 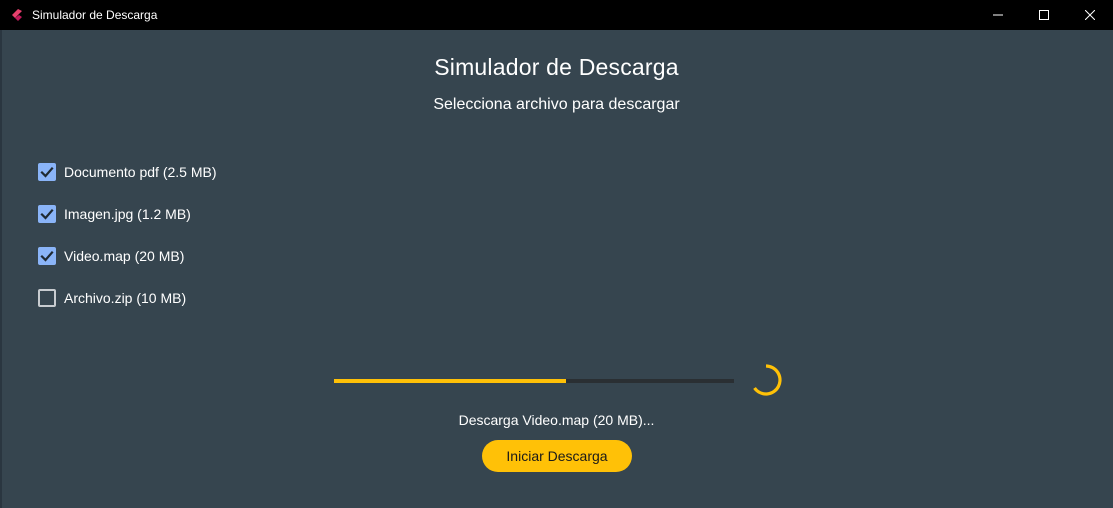 I want to click on minimize-icon, so click(x=998, y=15).